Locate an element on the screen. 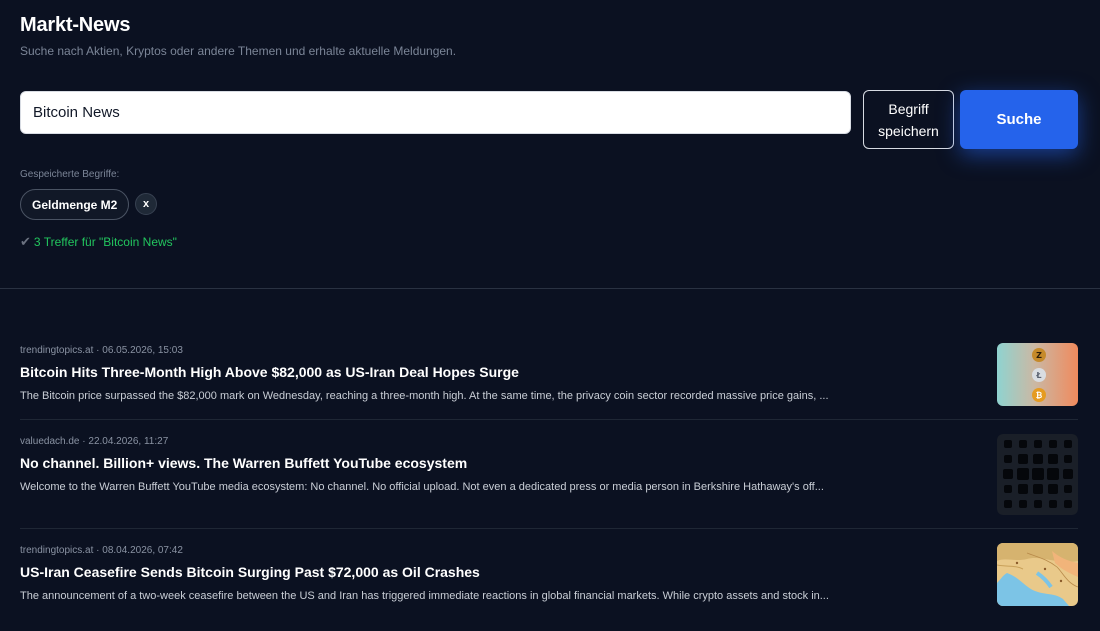  remove-saved-term-button: x is located at coordinates (146, 204).